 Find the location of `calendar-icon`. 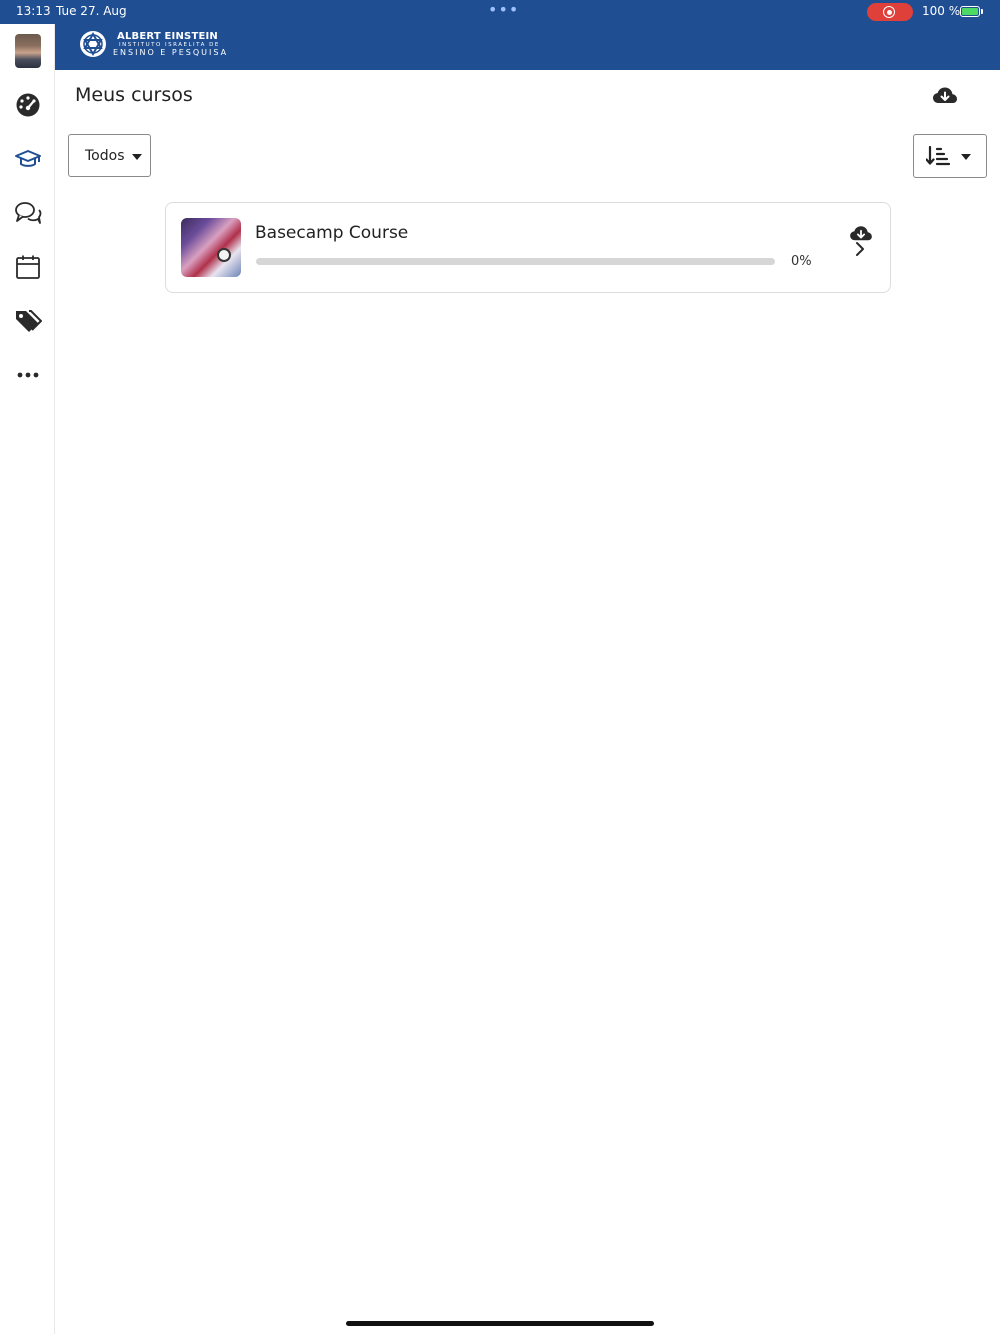

calendar-icon is located at coordinates (27, 267).